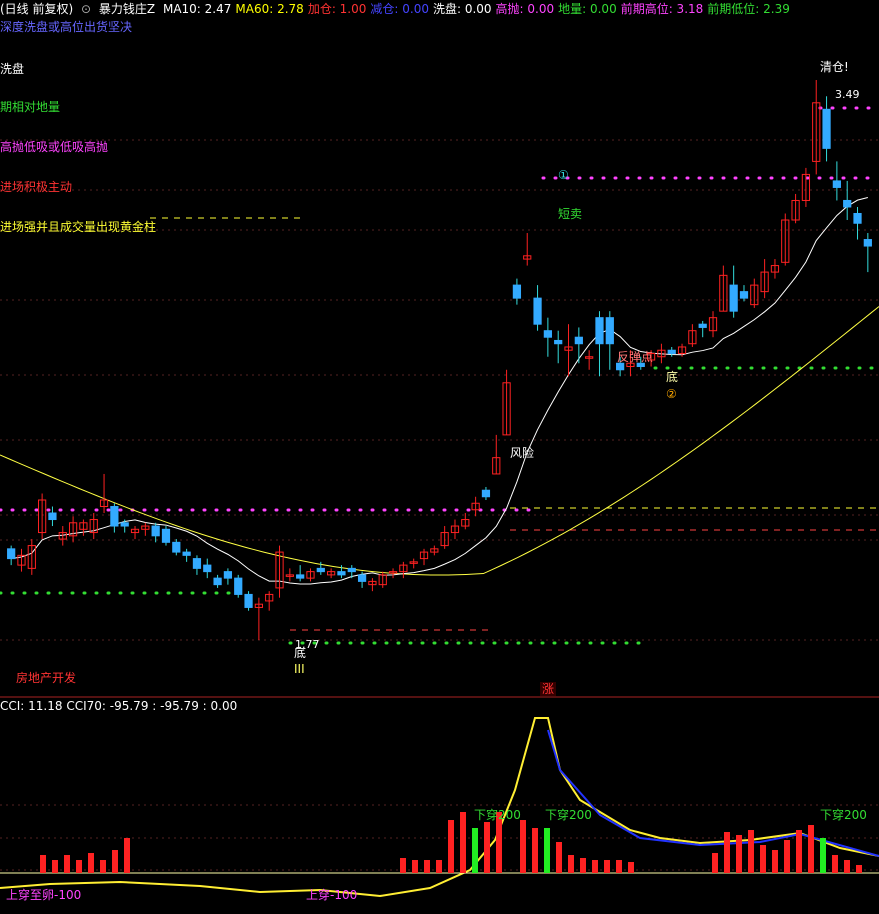 The image size is (879, 914). What do you see at coordinates (269, 9) in the screenshot?
I see `header-field-1: MA60: 2.78` at bounding box center [269, 9].